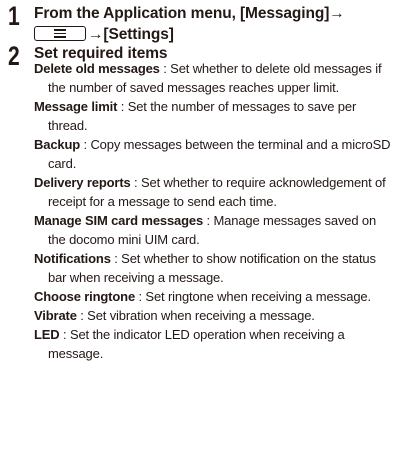 The image size is (396, 469). Describe the element at coordinates (14, 56) in the screenshot. I see `step-2-number: 2` at that location.